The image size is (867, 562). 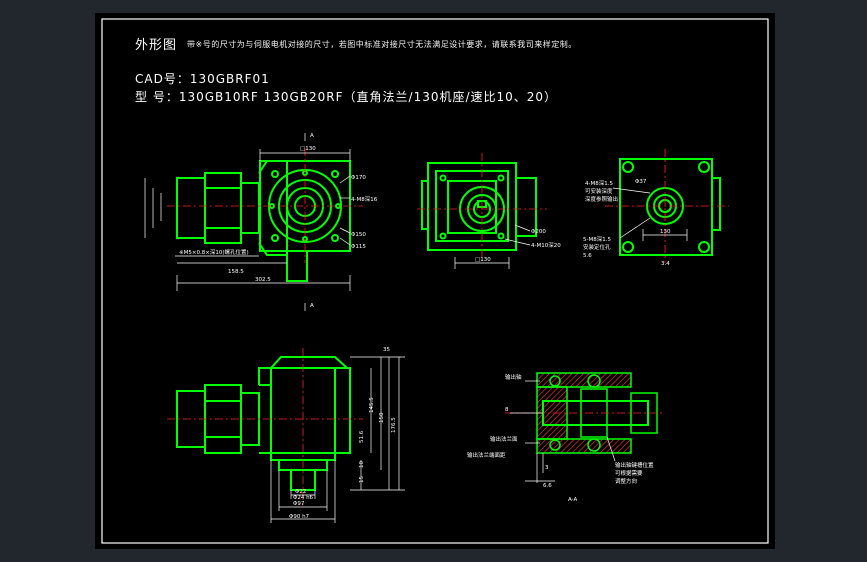 I want to click on section-mark-bottom: A, so click(x=312, y=306).